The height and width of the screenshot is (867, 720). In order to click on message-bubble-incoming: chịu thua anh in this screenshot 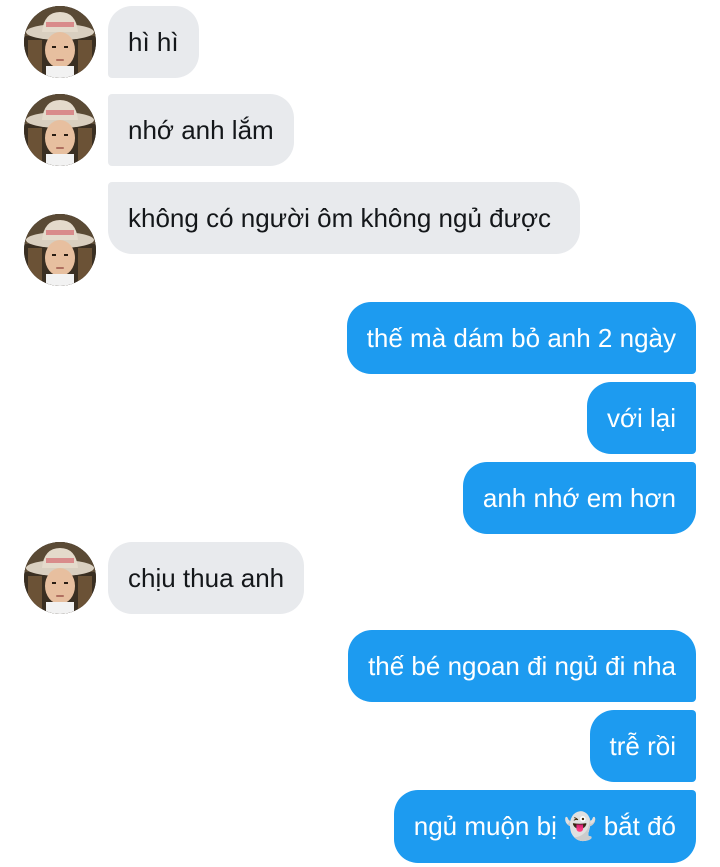, I will do `click(206, 578)`.